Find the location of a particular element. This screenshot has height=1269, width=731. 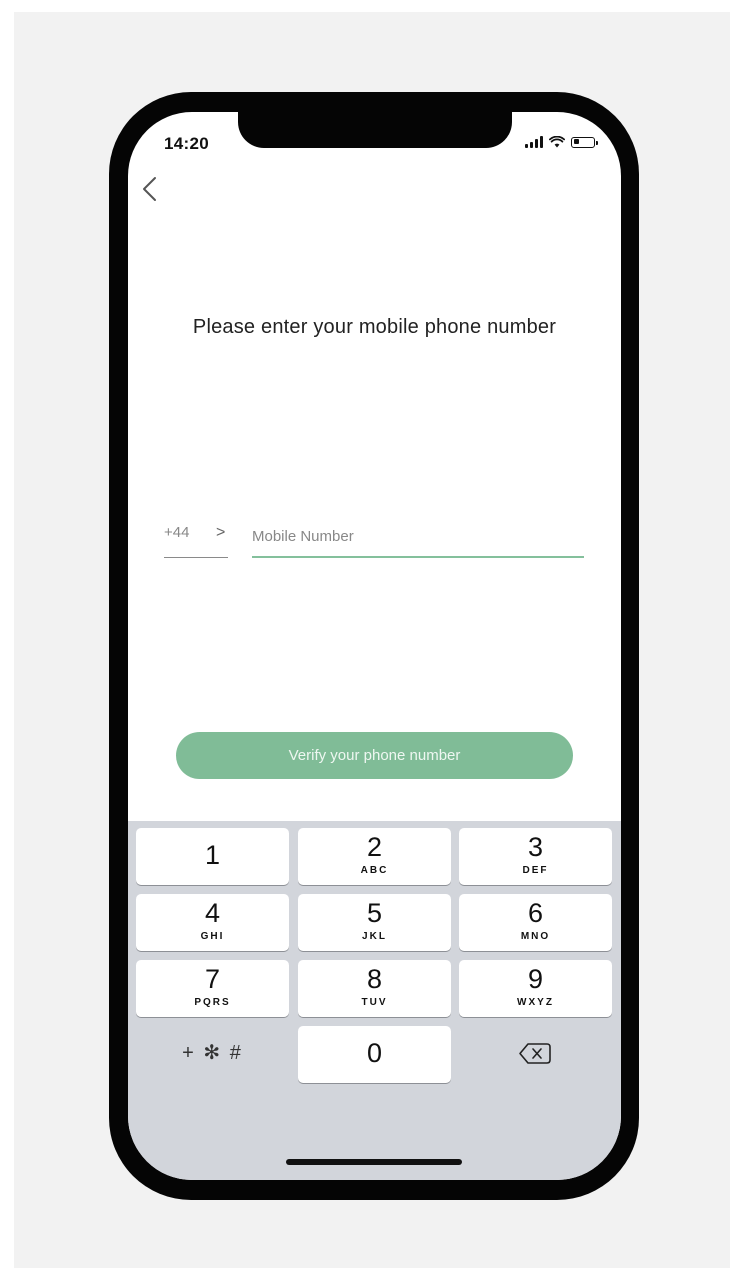

notch is located at coordinates (375, 130).